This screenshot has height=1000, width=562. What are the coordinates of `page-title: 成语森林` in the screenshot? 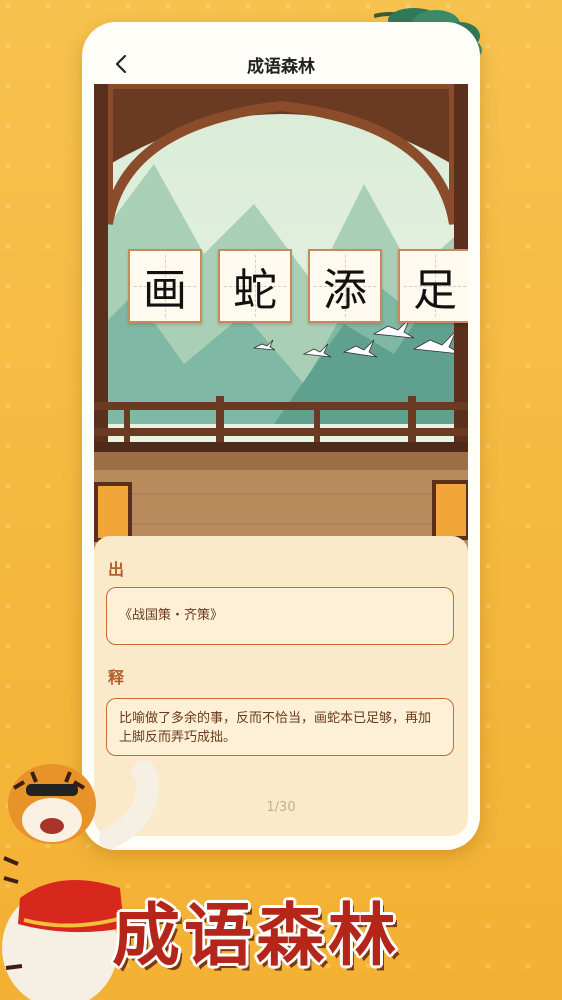 It's located at (281, 67).